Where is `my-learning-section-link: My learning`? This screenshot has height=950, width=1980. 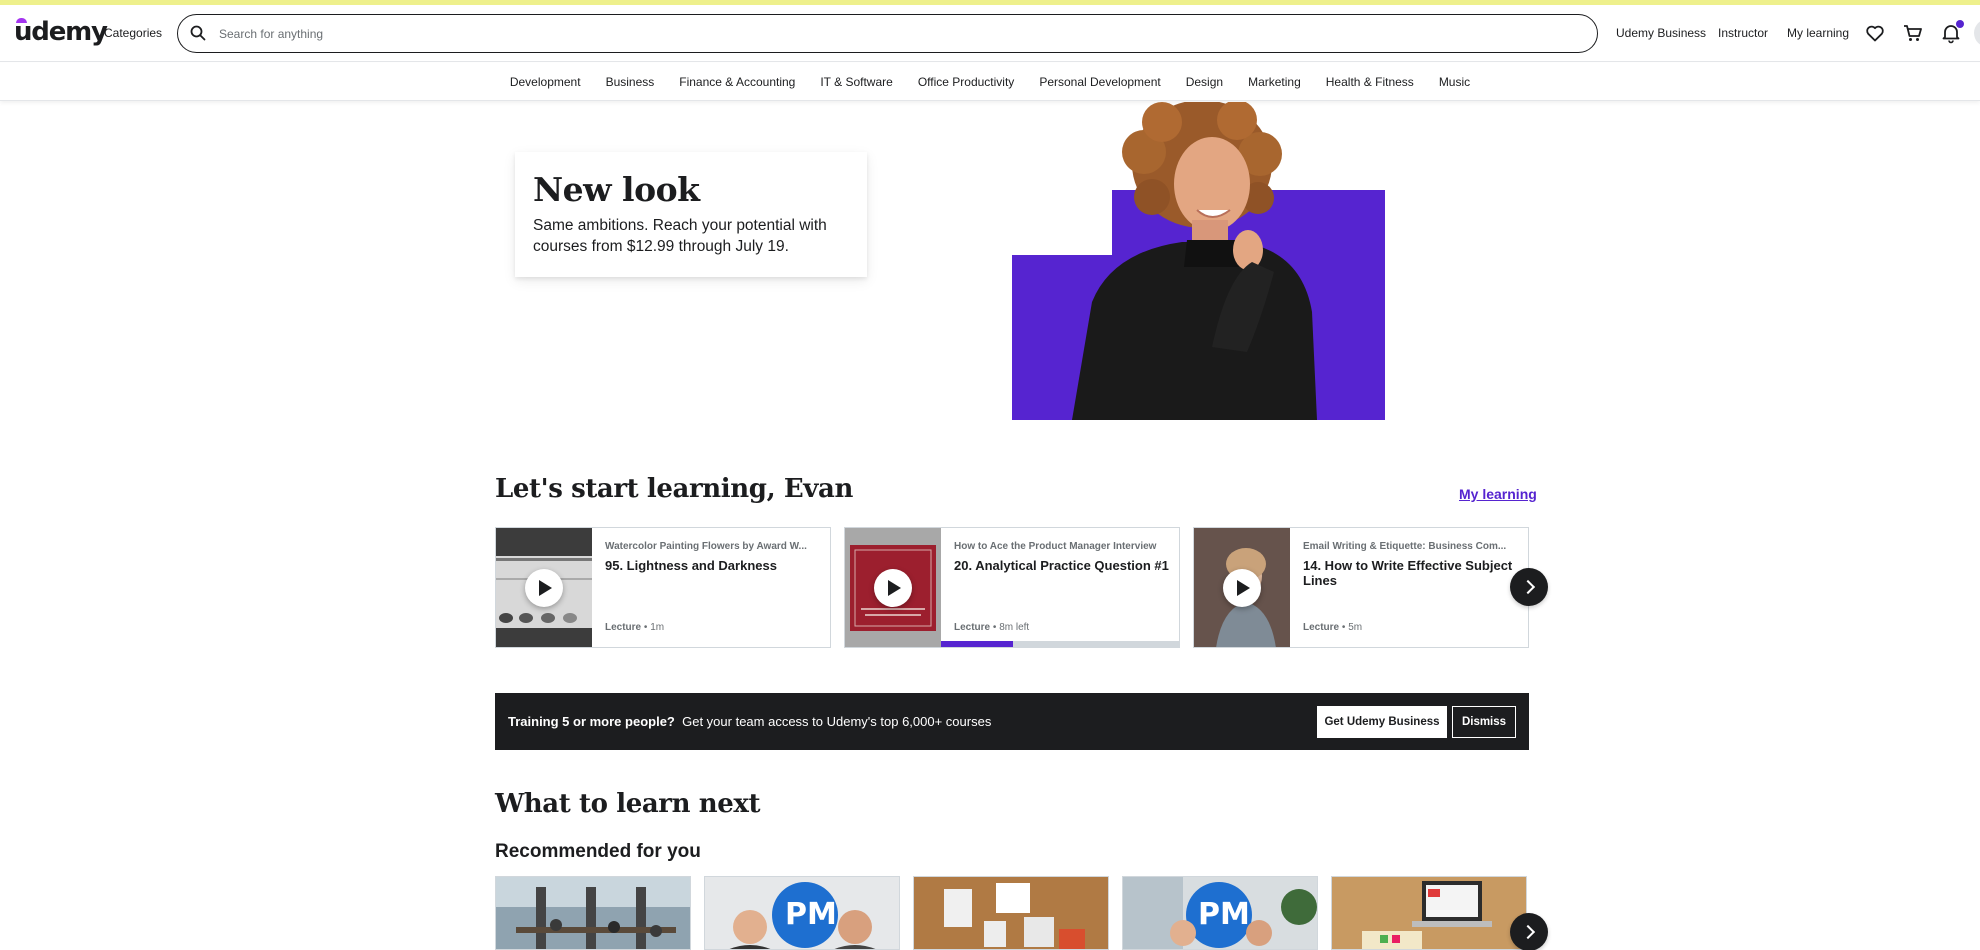
my-learning-section-link: My learning is located at coordinates (1498, 494).